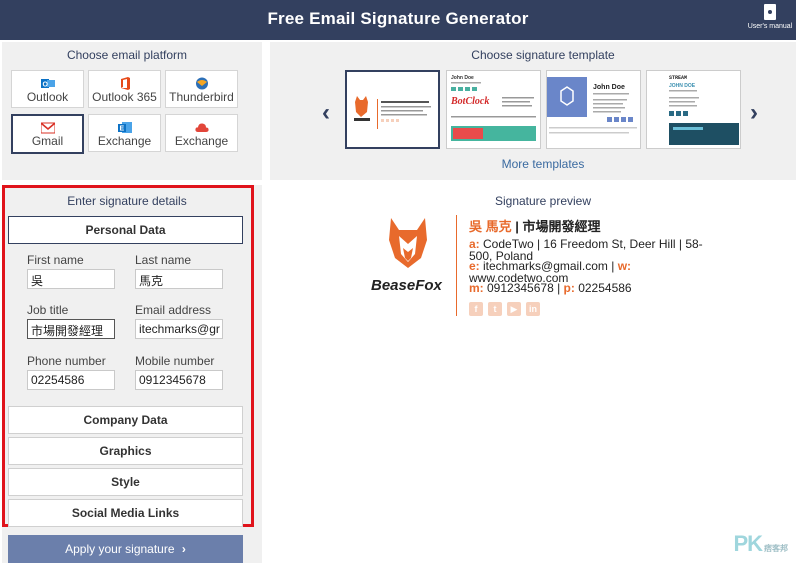 This screenshot has height=563, width=796. I want to click on platform-exchange-online-button: Exchange, so click(201, 133).